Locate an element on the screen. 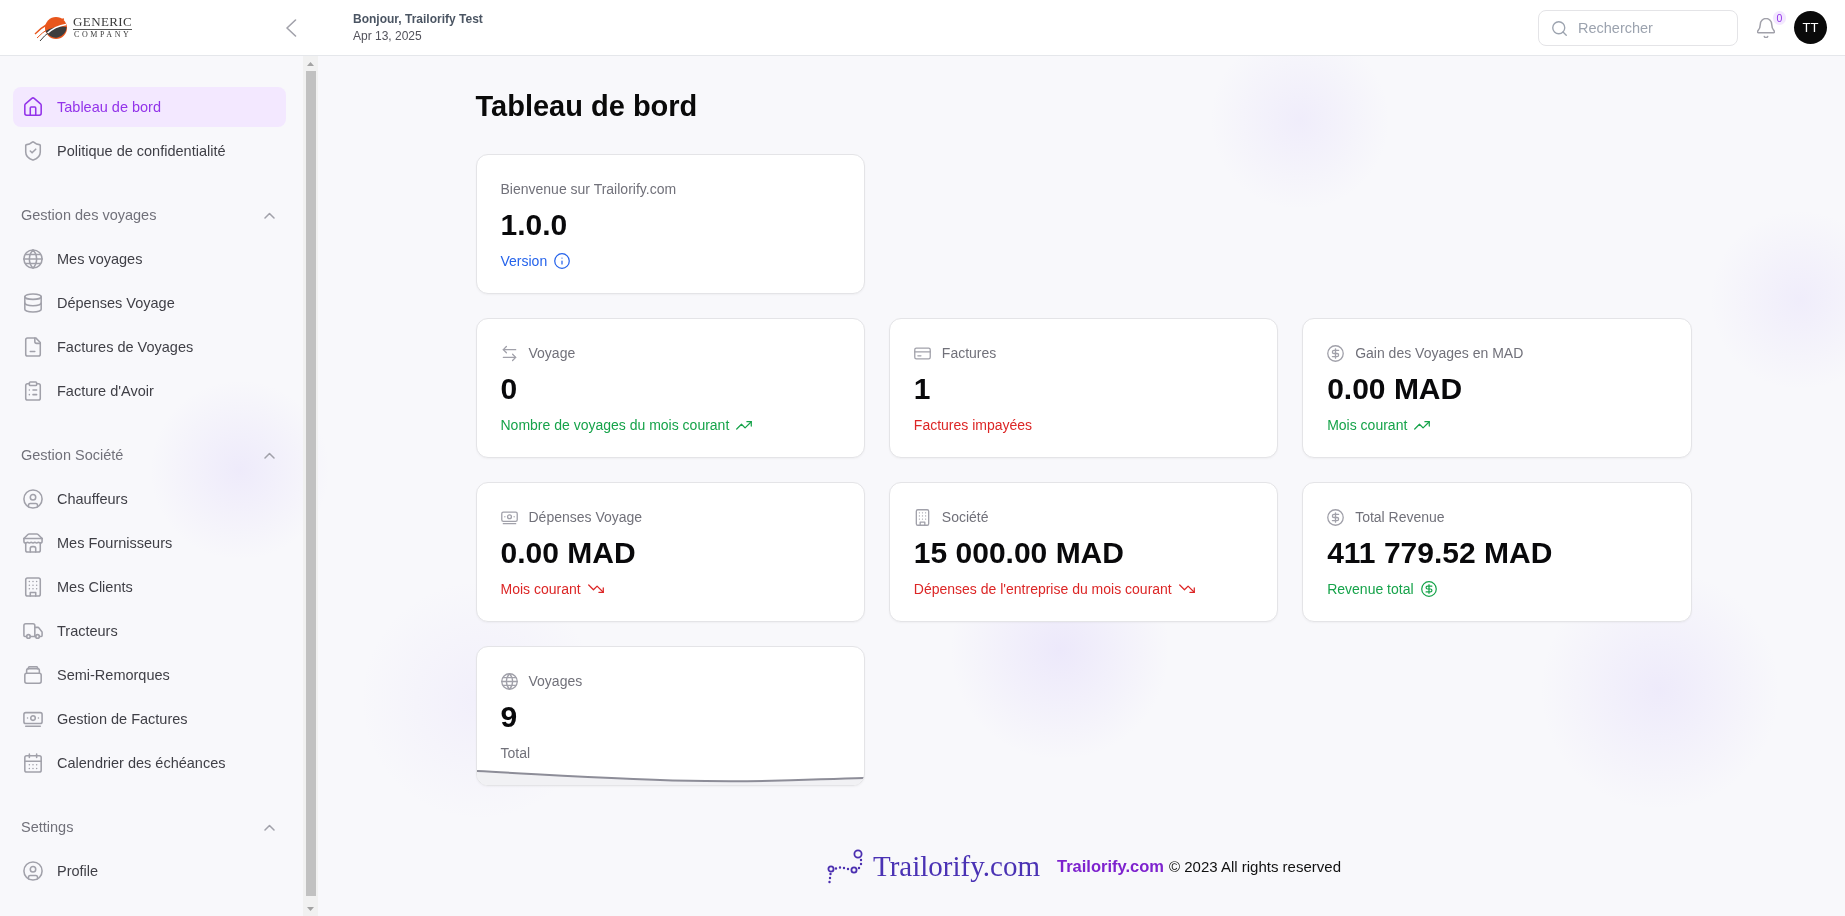 The height and width of the screenshot is (916, 1845). section-header: Gestion des voyages is located at coordinates (149, 215).